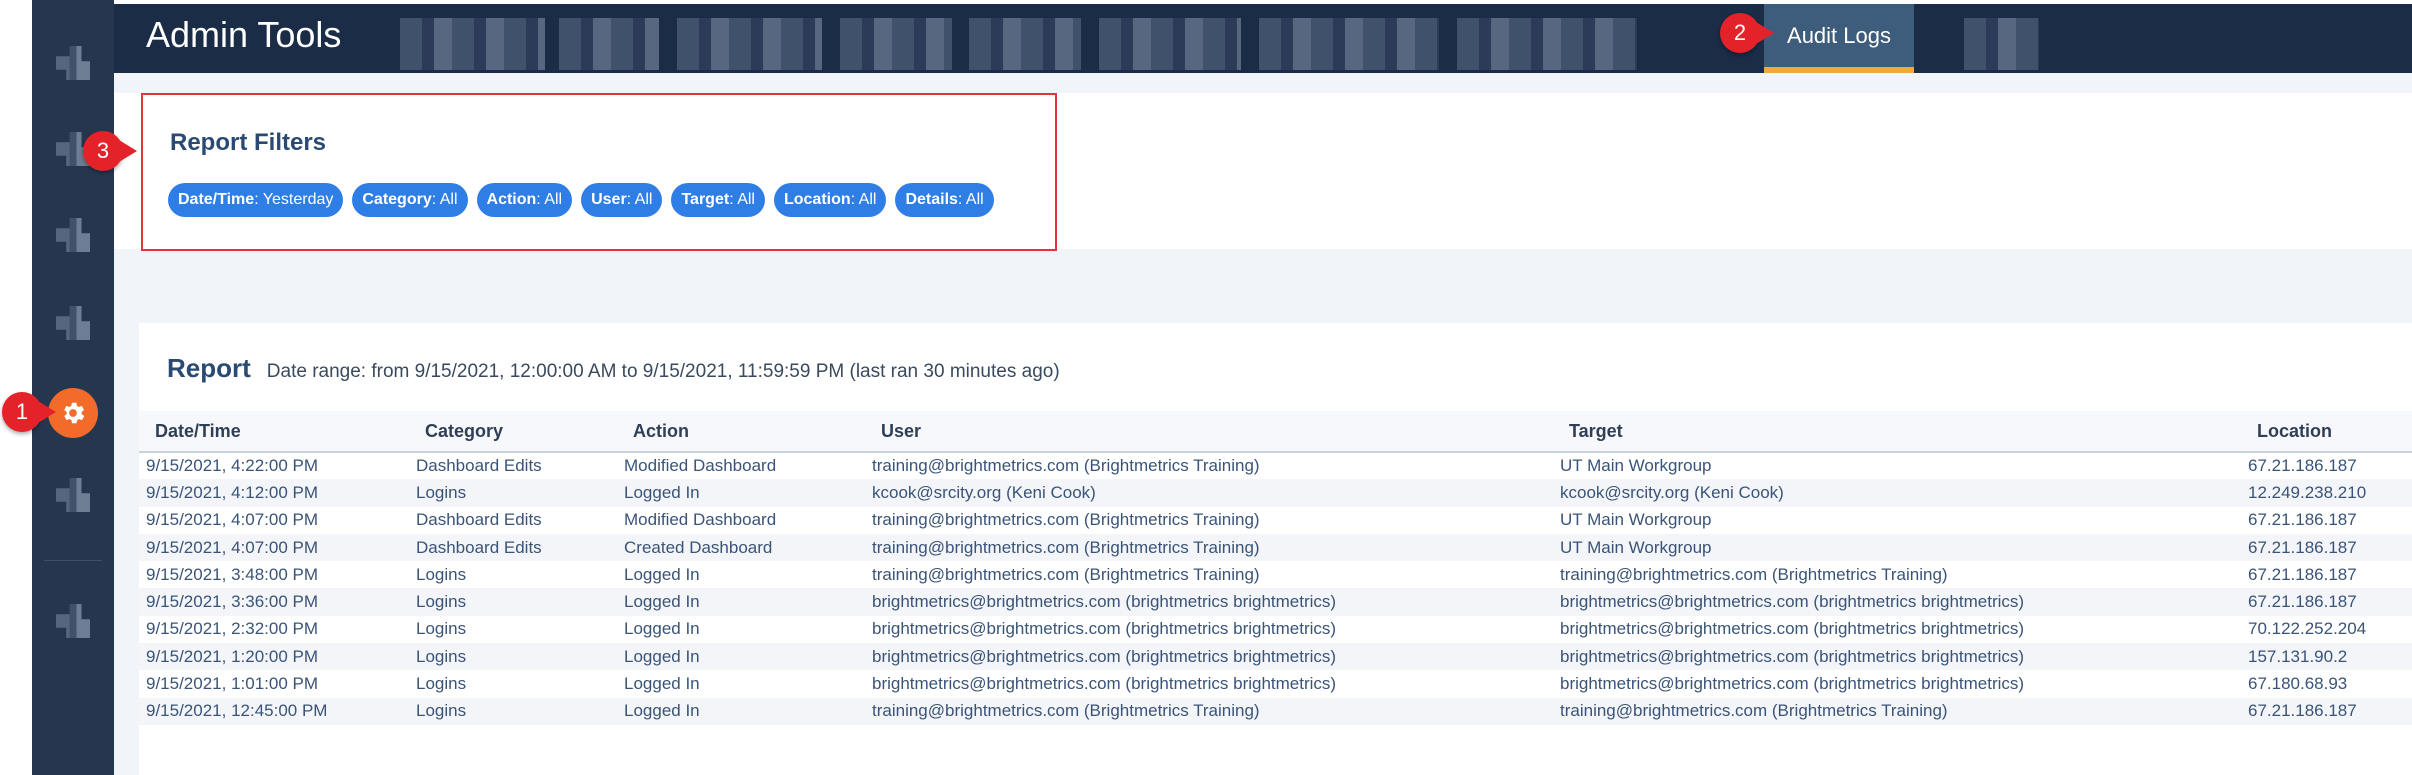  What do you see at coordinates (209, 368) in the screenshot?
I see `report-title: Report` at bounding box center [209, 368].